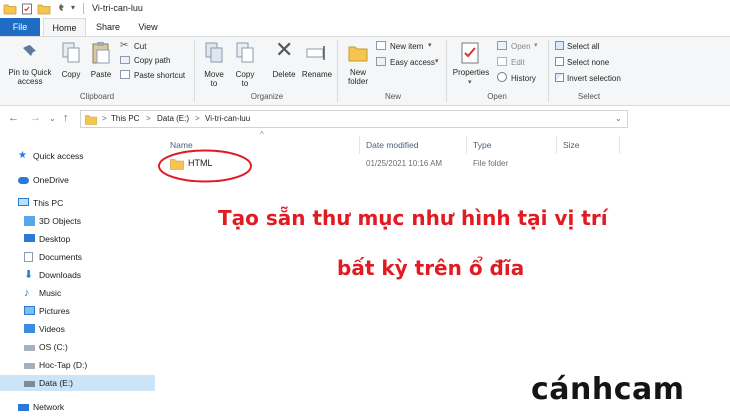 Image resolution: width=730 pixels, height=417 pixels. What do you see at coordinates (89, 365) in the screenshot?
I see `nav-item-hoc-tap-d: Hoc-Tap (D:)` at bounding box center [89, 365].